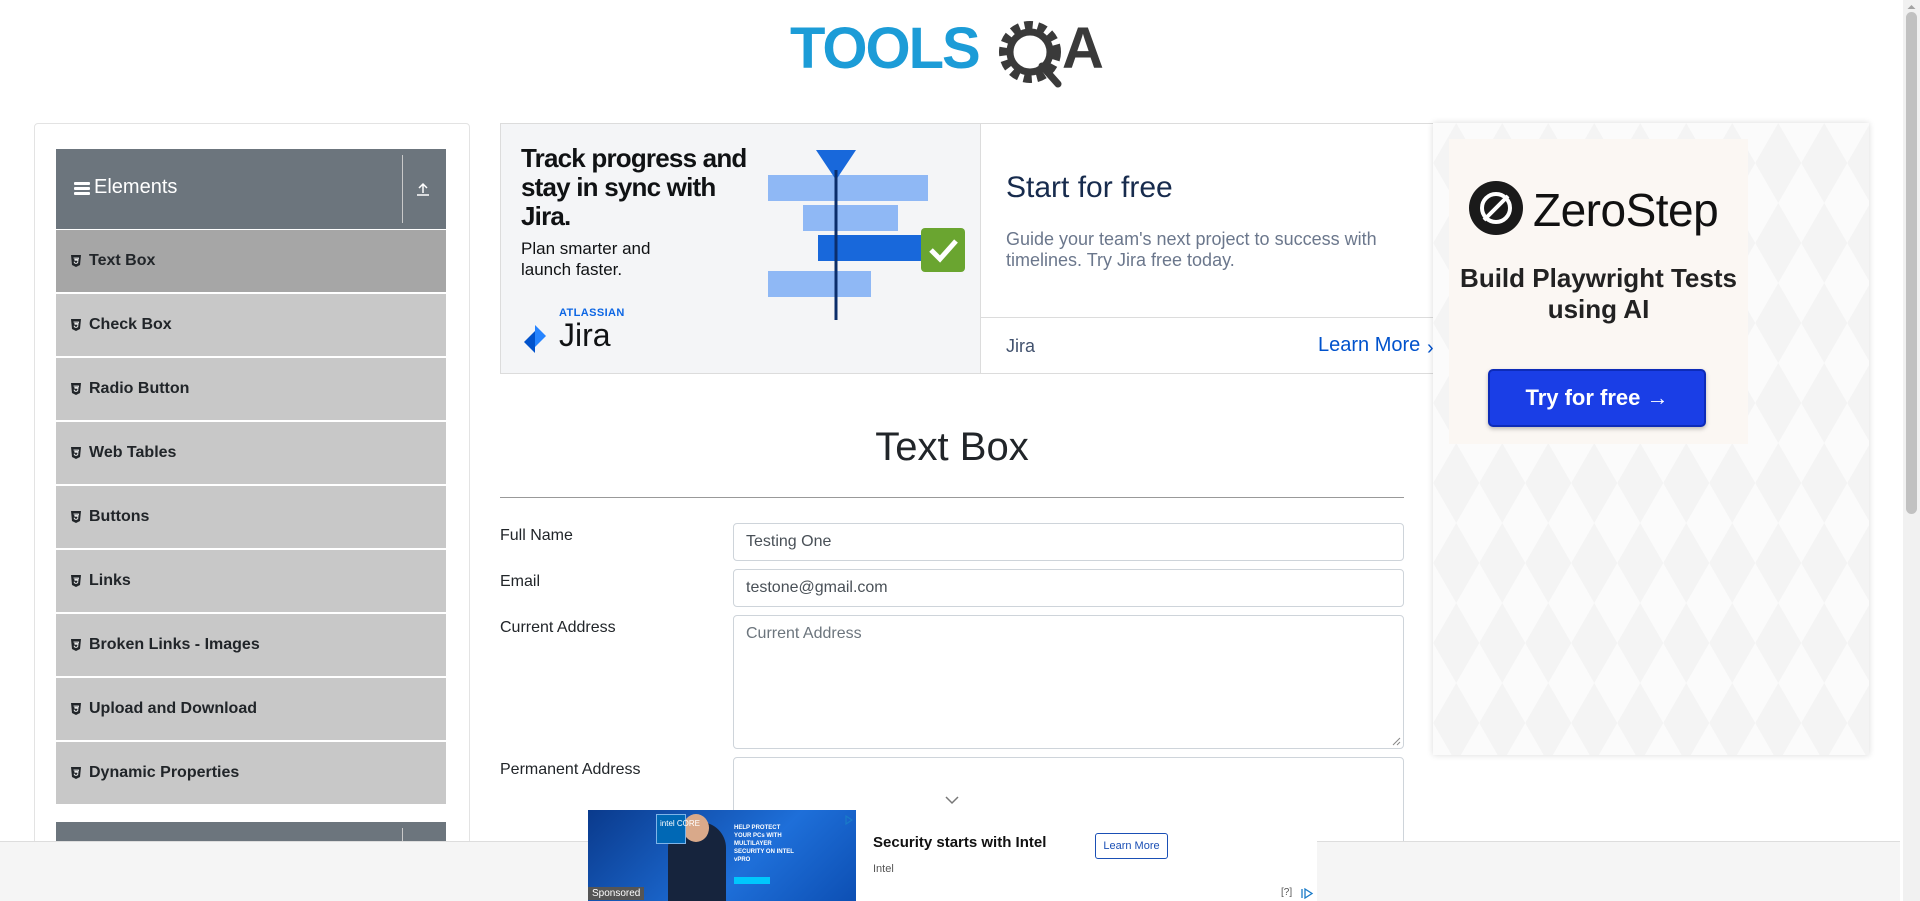  What do you see at coordinates (1068, 682) in the screenshot?
I see `current-address-textarea: Current Address` at bounding box center [1068, 682].